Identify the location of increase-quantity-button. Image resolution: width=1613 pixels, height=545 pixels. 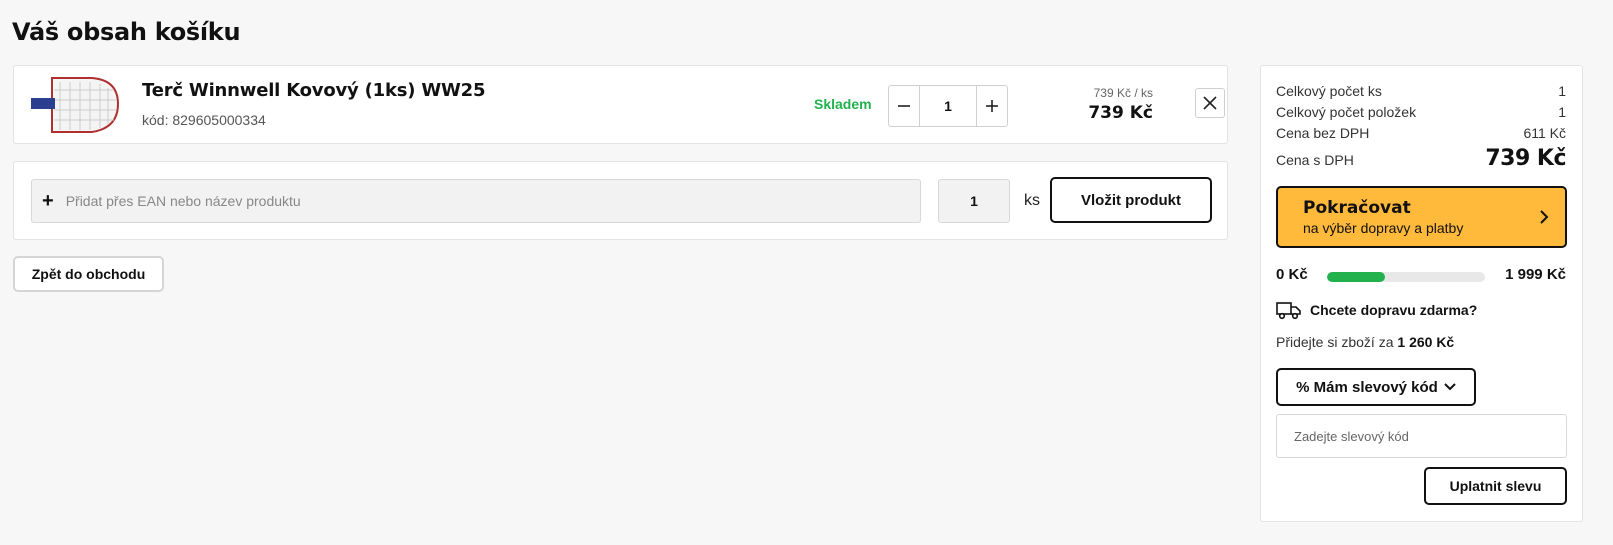
(992, 106).